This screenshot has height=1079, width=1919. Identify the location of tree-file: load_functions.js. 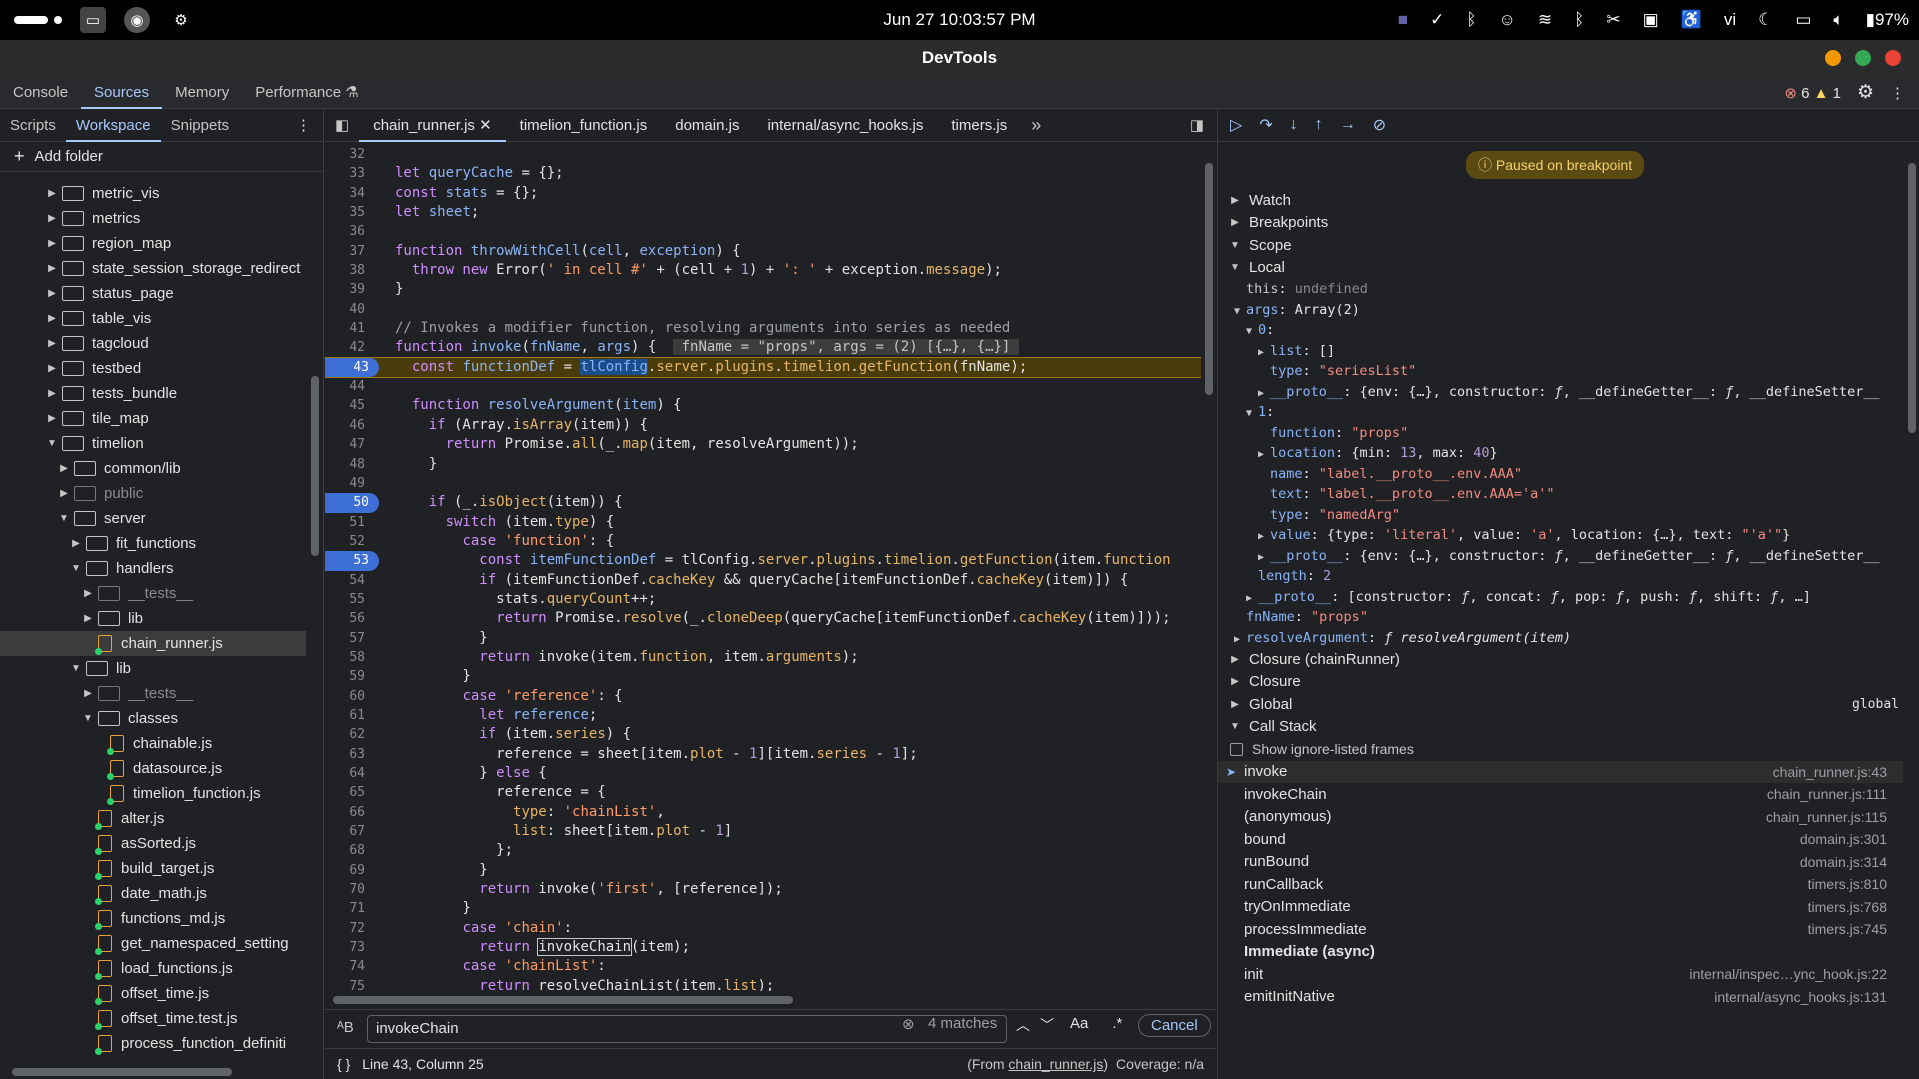
(153, 968).